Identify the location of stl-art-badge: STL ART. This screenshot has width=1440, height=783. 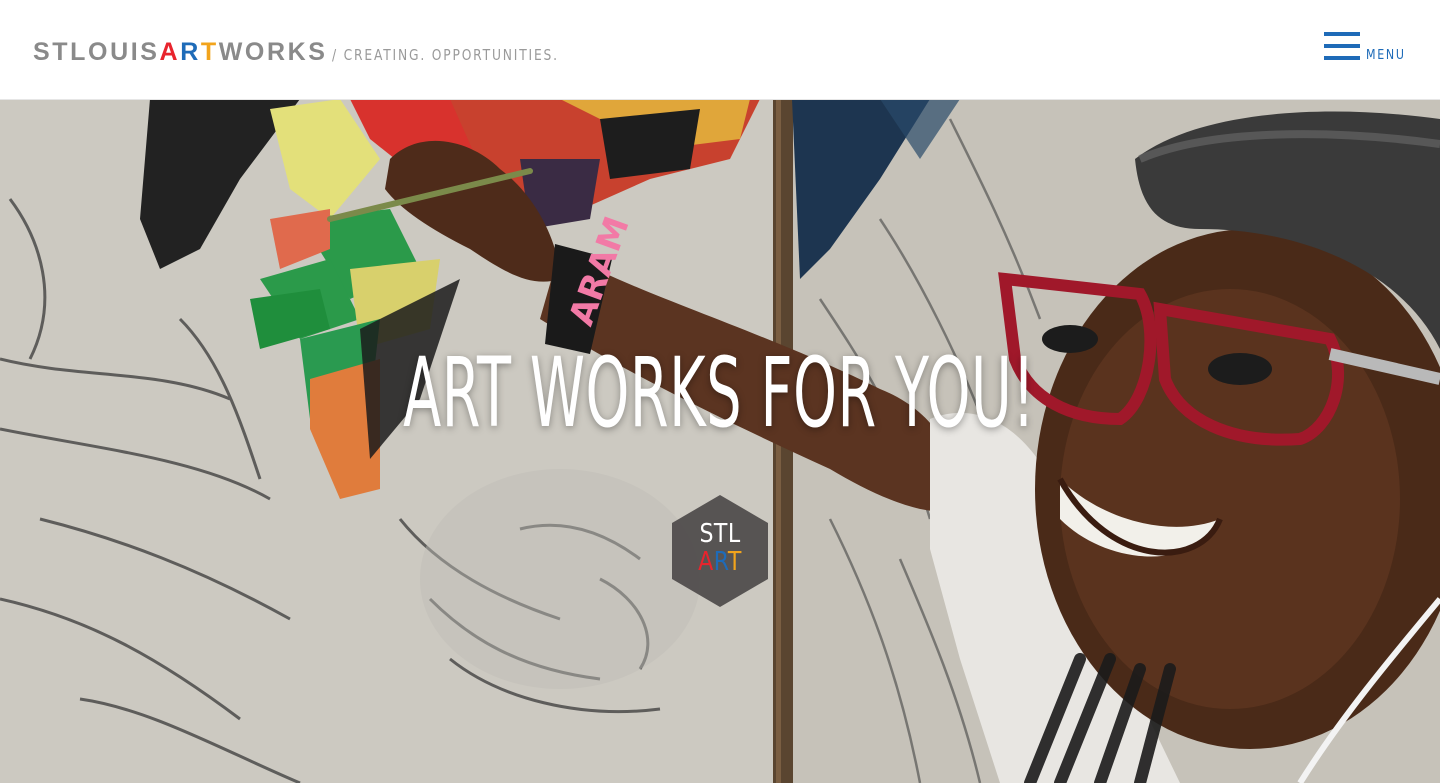
(720, 551).